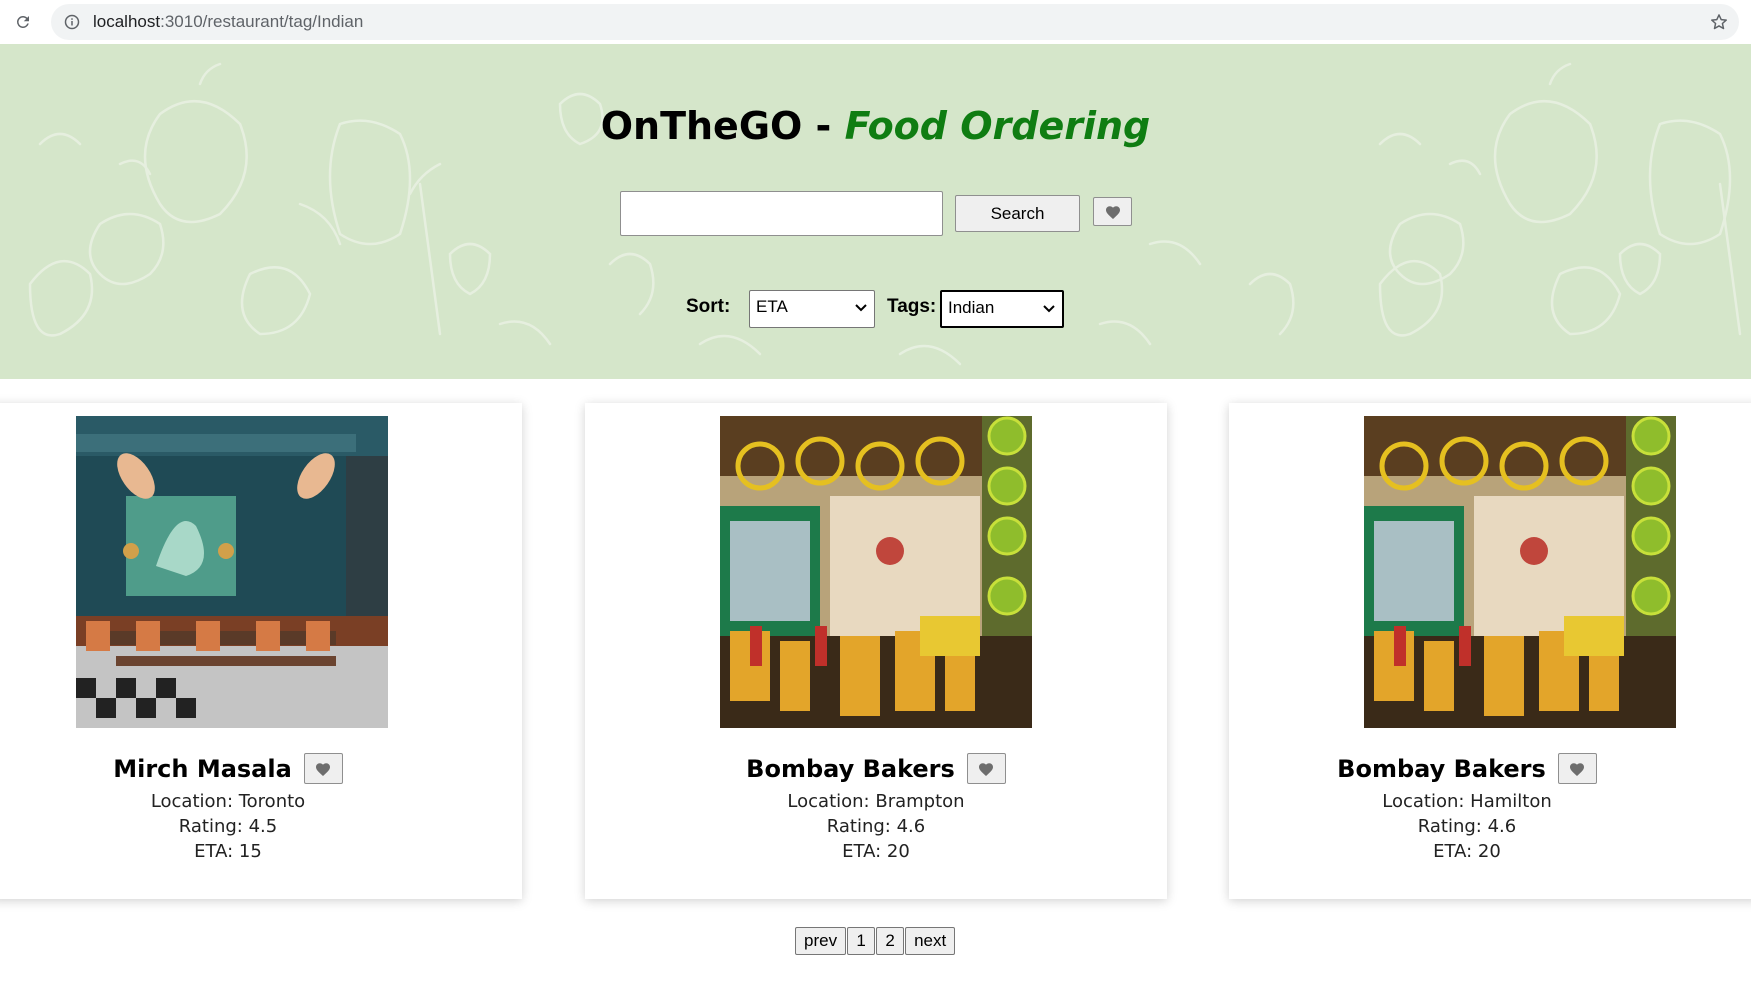 The image size is (1751, 985). Describe the element at coordinates (262, 21) in the screenshot. I see `url-path: :3010/restaurant/tag/Indian` at that location.